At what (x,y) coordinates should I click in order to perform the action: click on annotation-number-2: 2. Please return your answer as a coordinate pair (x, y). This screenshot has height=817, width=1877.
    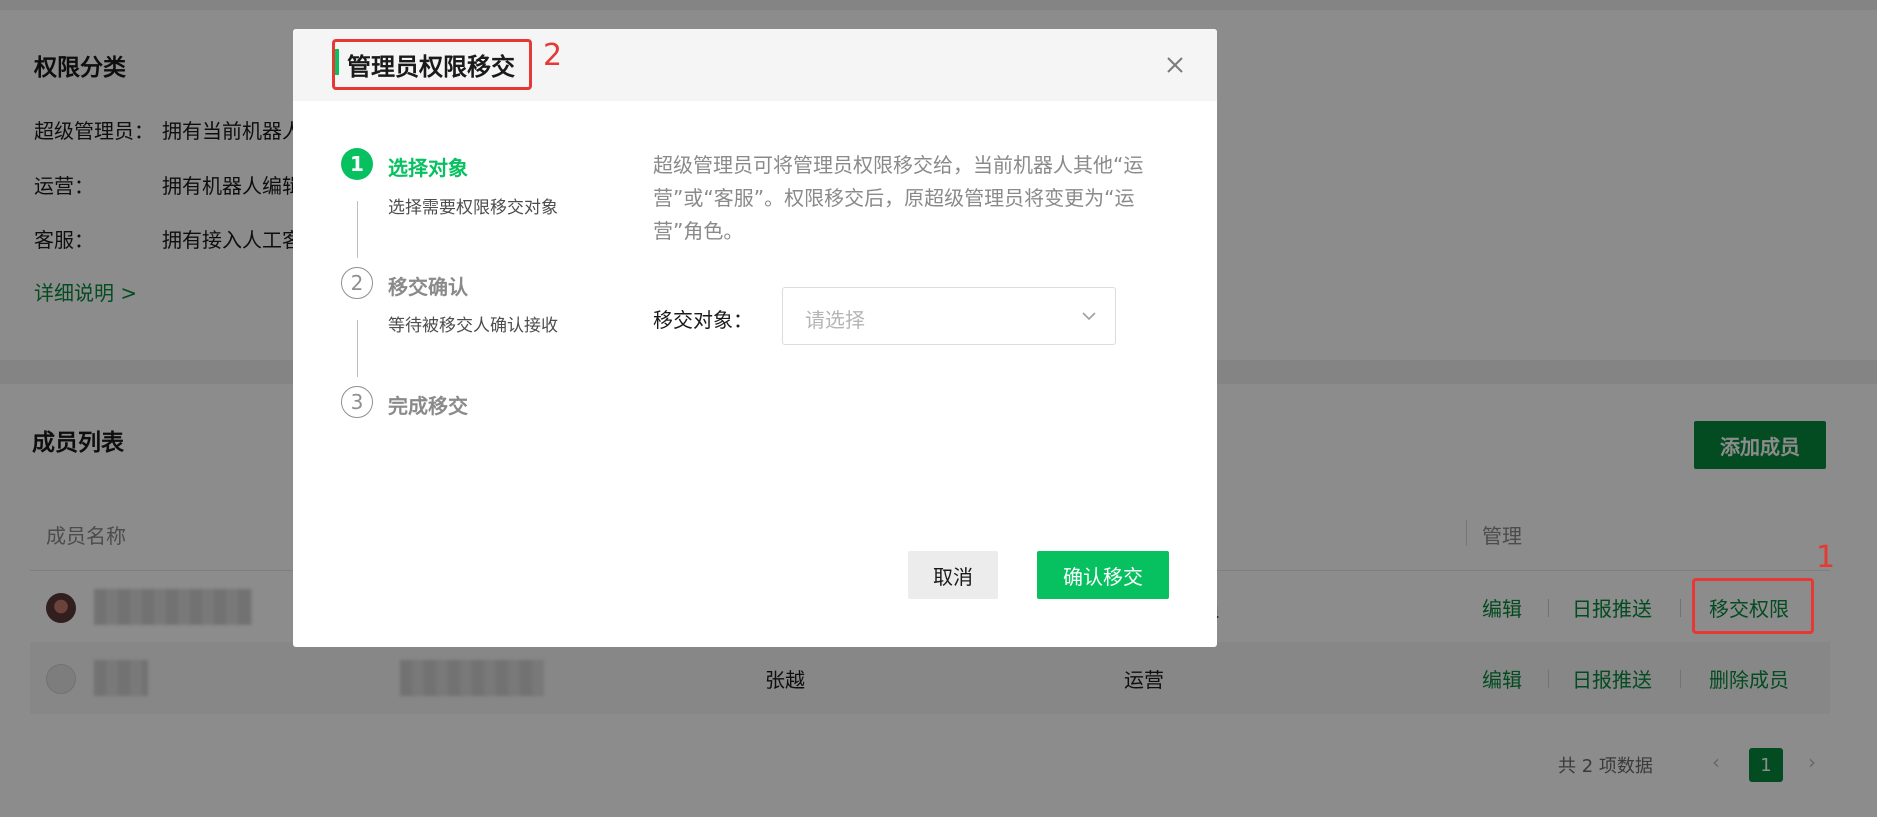
    Looking at the image, I should click on (553, 55).